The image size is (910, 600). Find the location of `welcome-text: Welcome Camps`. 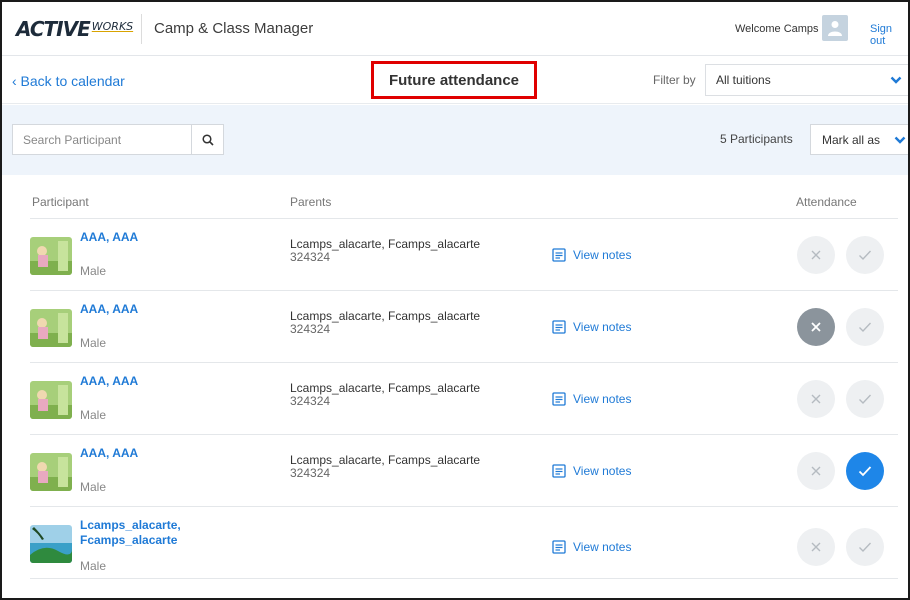

welcome-text: Welcome Camps is located at coordinates (777, 29).